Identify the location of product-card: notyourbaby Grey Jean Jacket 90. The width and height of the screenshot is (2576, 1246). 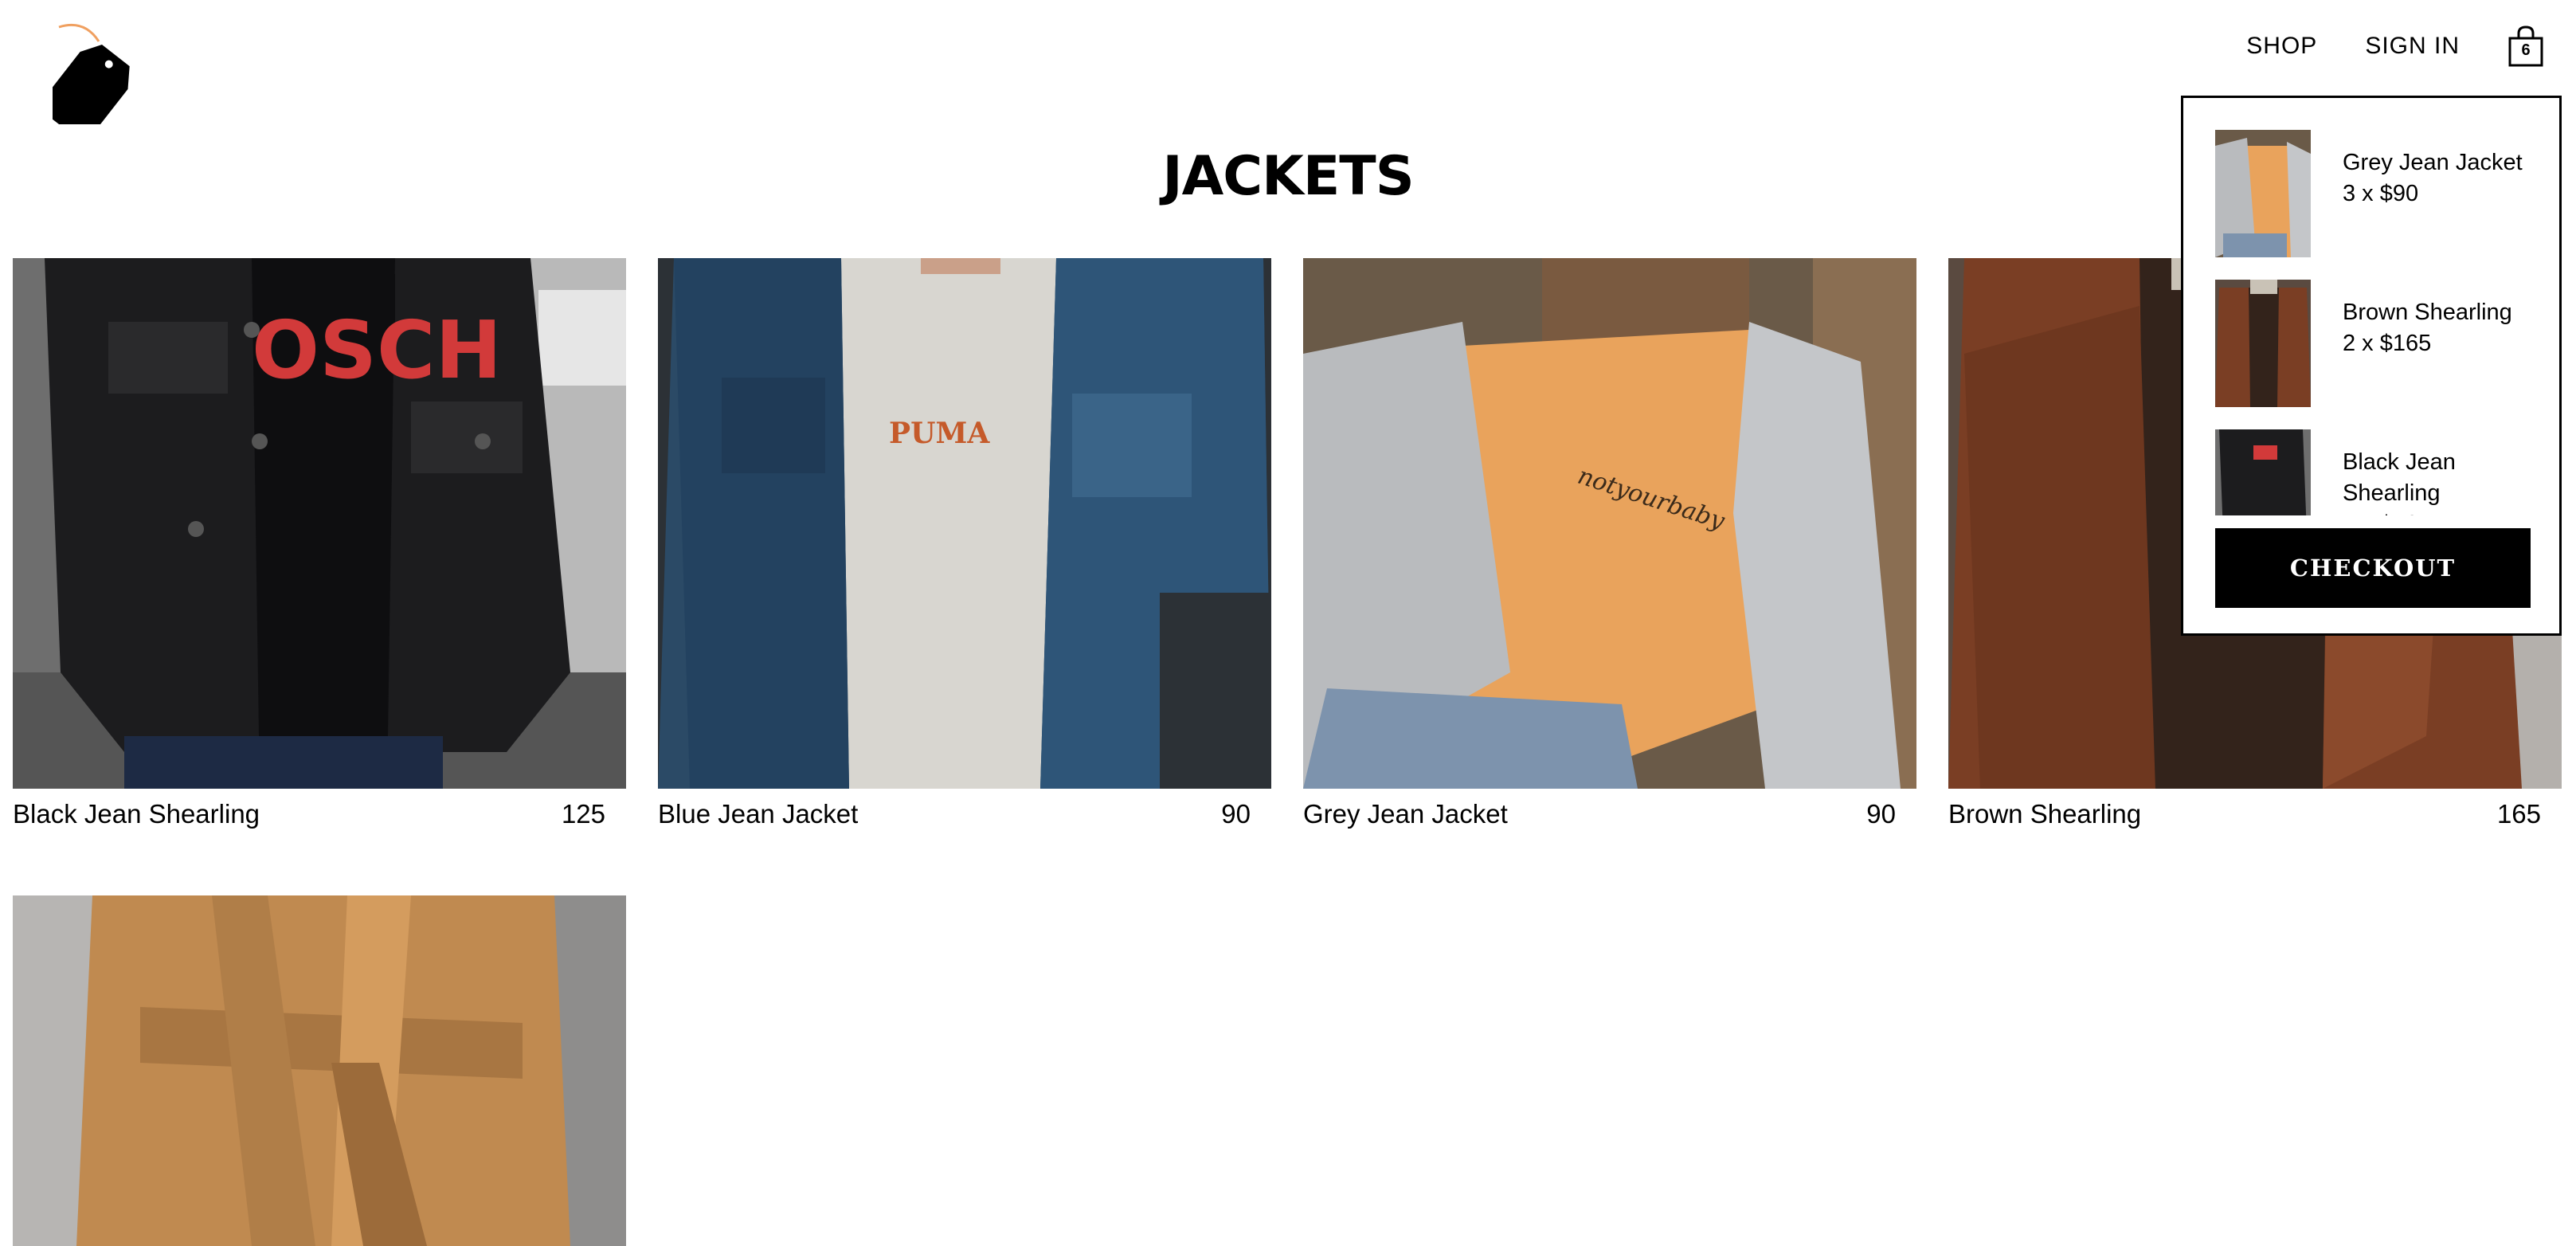
(1609, 549).